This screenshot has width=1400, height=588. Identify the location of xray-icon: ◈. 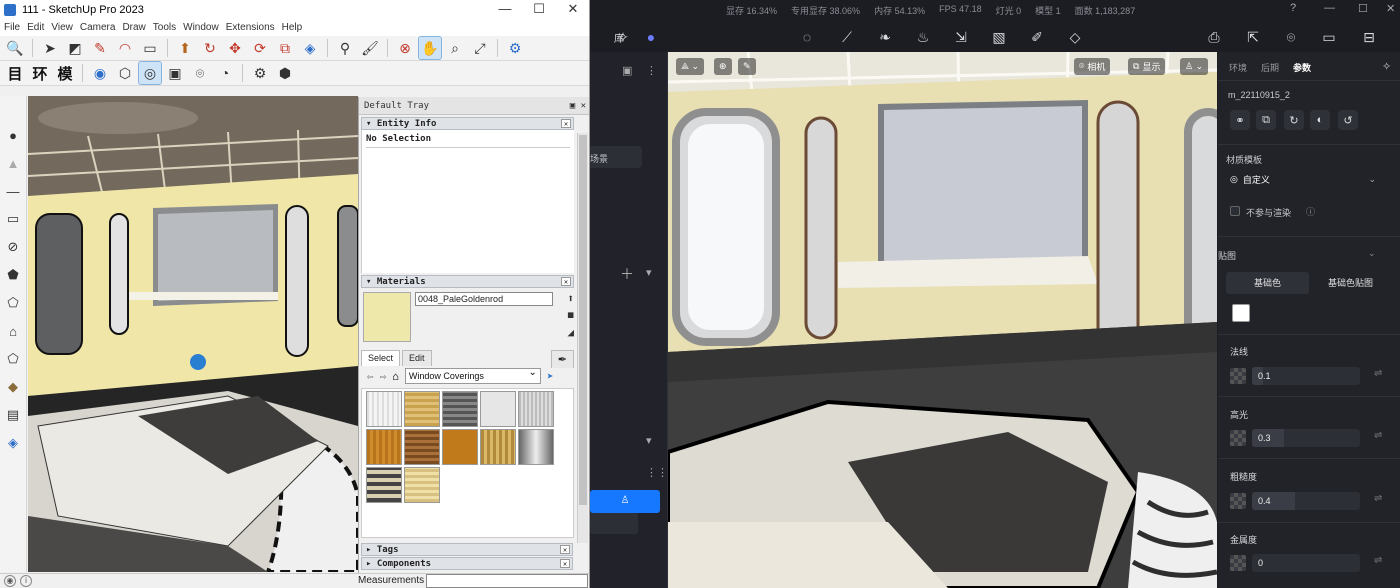
(13, 443).